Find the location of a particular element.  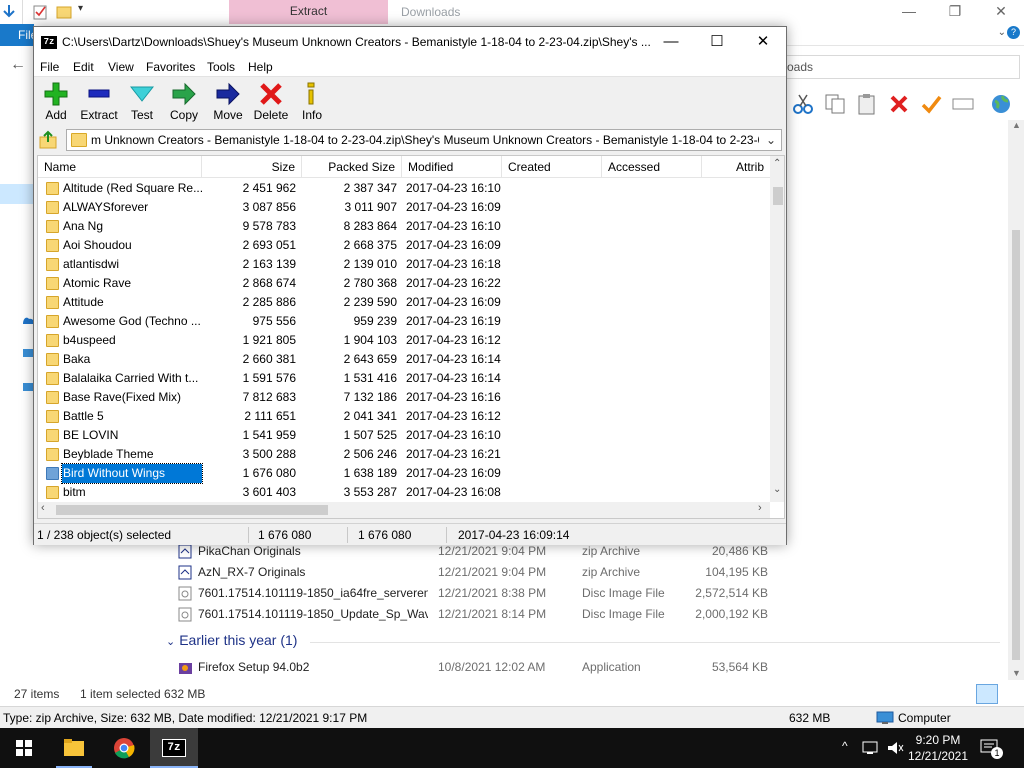

group-header-earlier-this-year: ⌄ Earlier this year (1) is located at coordinates (231, 642).